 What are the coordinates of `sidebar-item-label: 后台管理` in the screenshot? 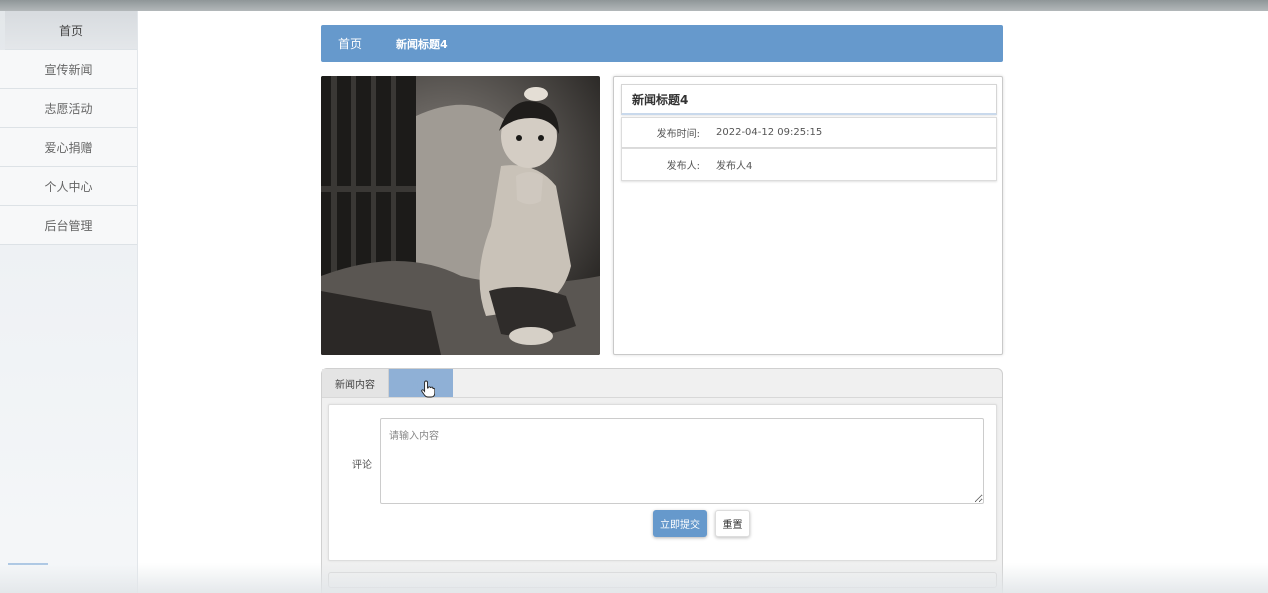 It's located at (68, 225).